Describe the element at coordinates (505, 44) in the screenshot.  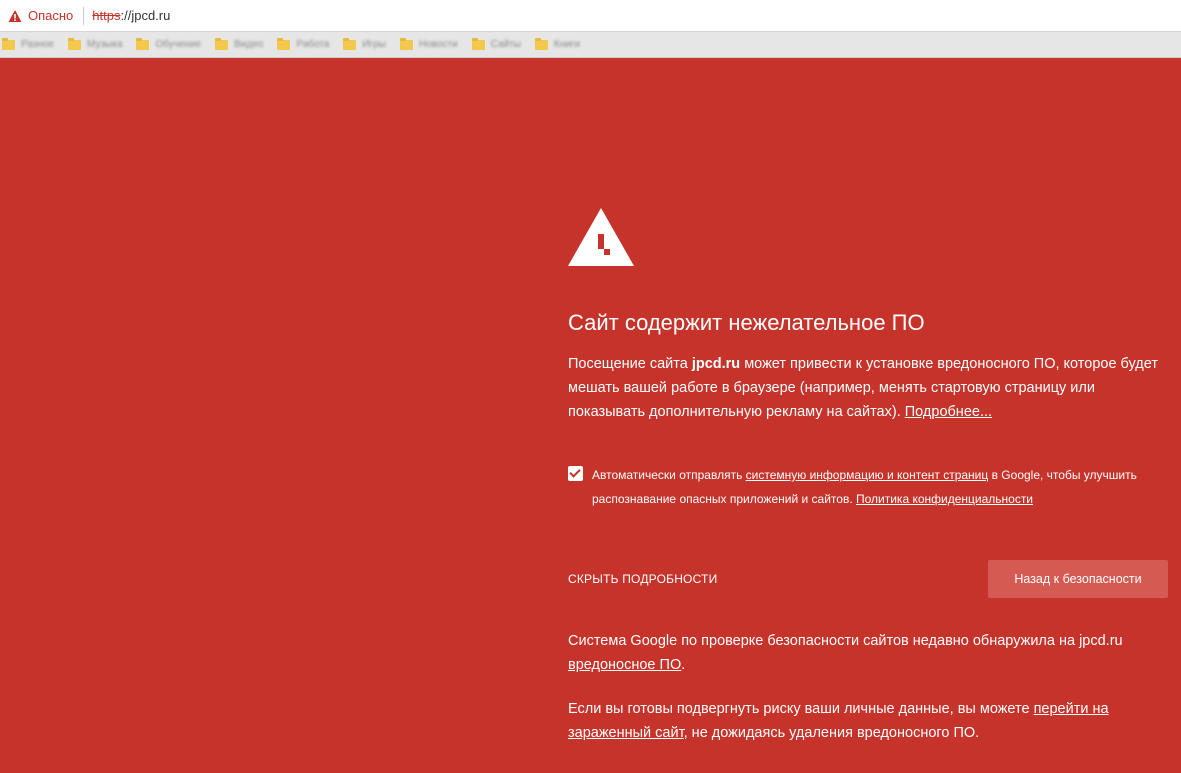
I see `bookmark-label: Сайты` at that location.